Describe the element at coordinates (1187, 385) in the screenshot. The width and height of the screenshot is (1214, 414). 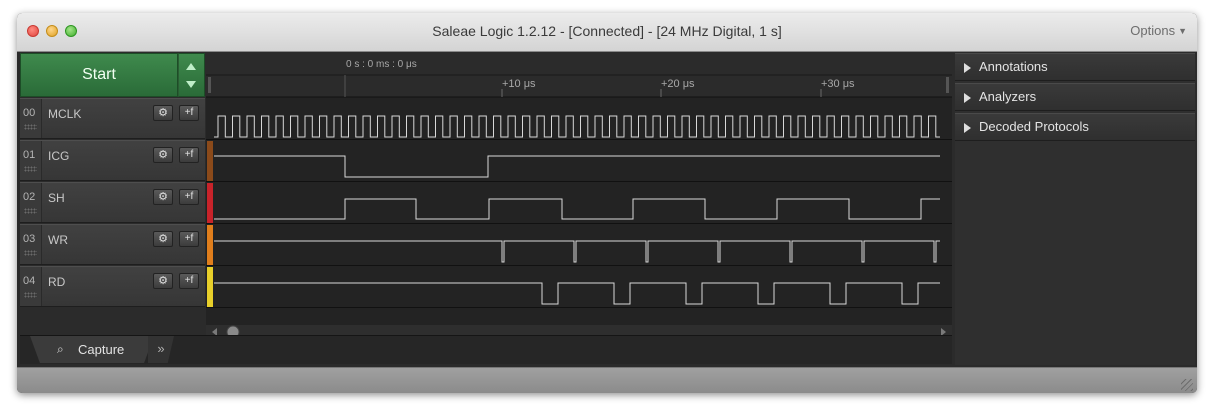
I see `resize-grip-icon` at that location.